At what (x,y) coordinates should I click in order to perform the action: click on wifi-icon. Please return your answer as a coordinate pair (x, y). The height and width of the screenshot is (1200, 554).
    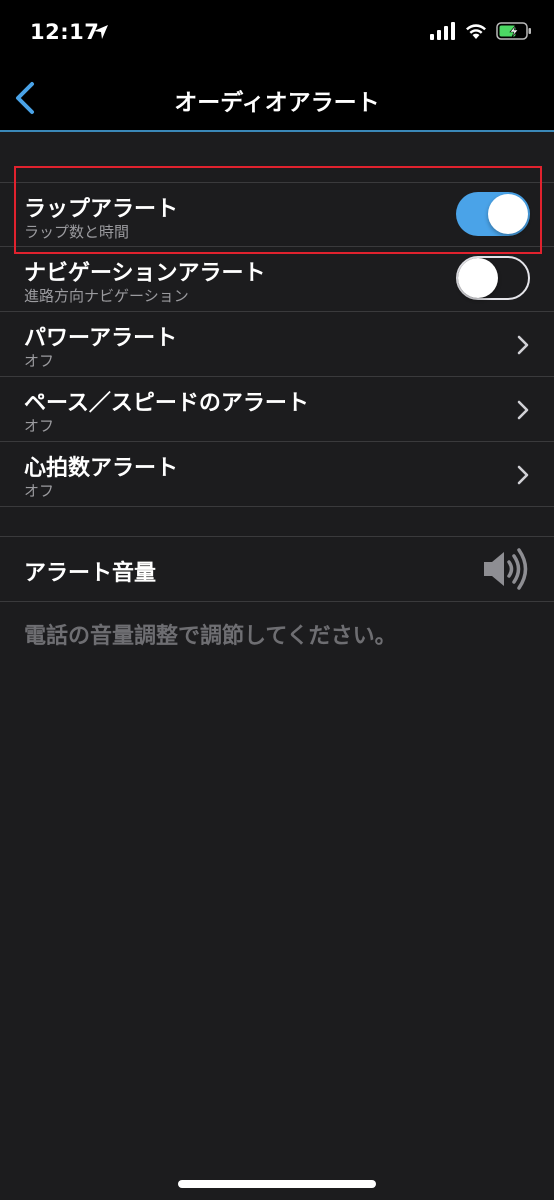
    Looking at the image, I should click on (476, 31).